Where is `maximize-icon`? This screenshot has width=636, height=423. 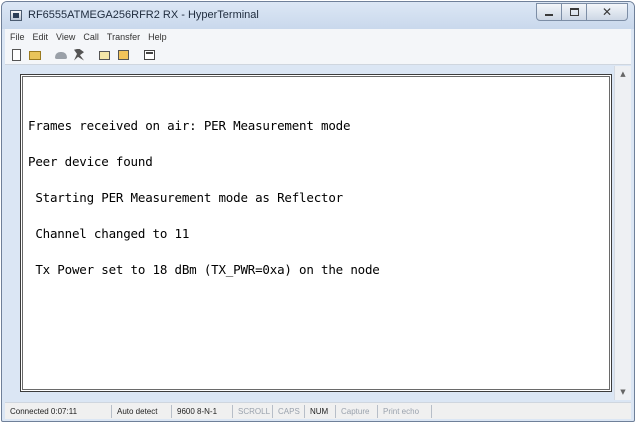
maximize-icon is located at coordinates (574, 12).